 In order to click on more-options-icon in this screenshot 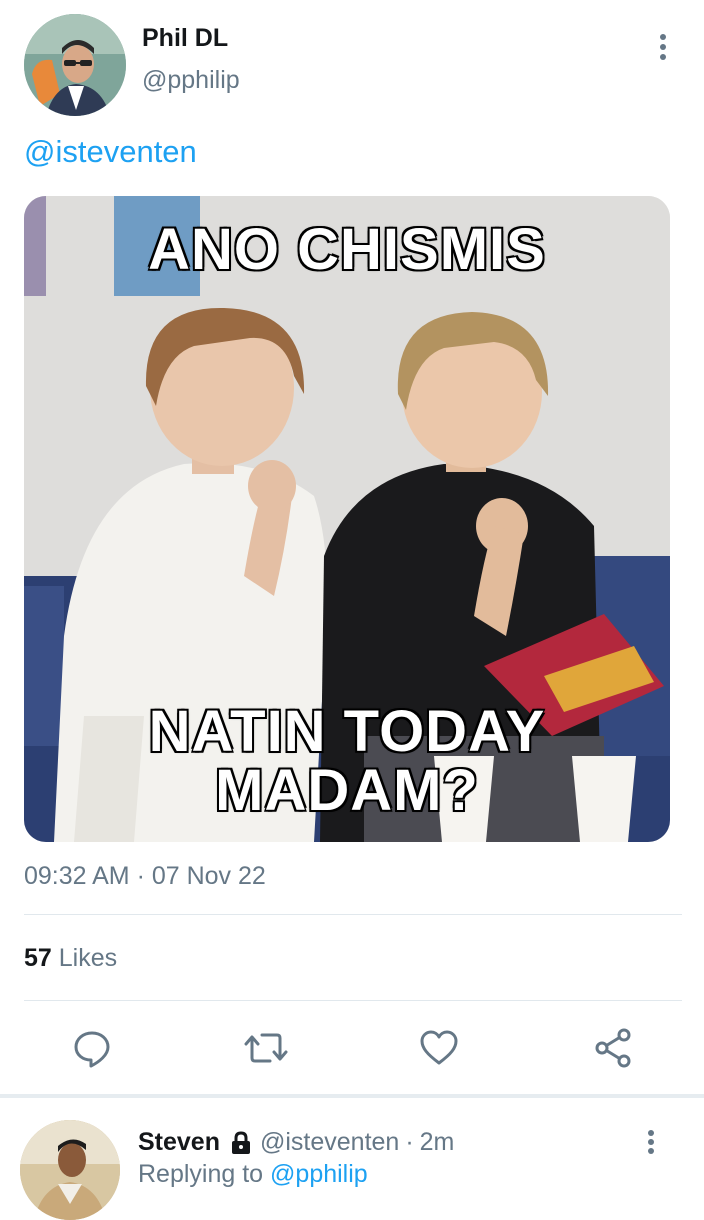, I will do `click(663, 47)`.